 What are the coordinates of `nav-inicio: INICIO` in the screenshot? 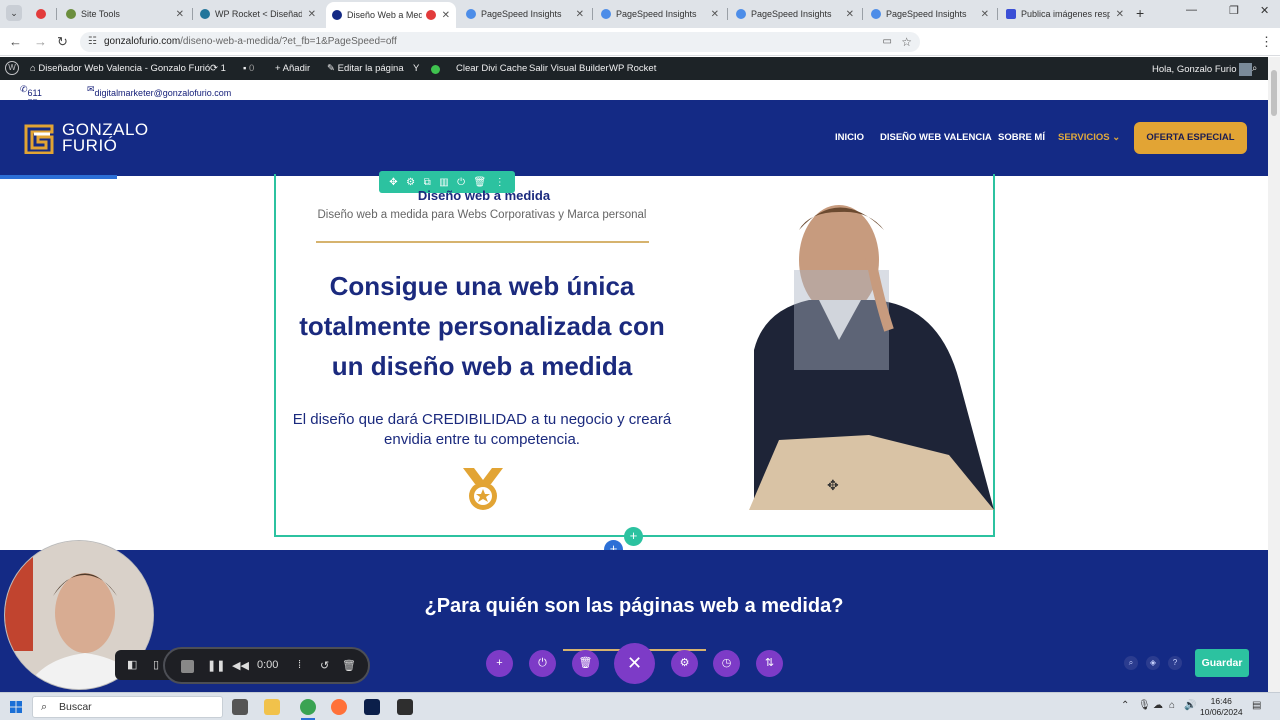 It's located at (849, 137).